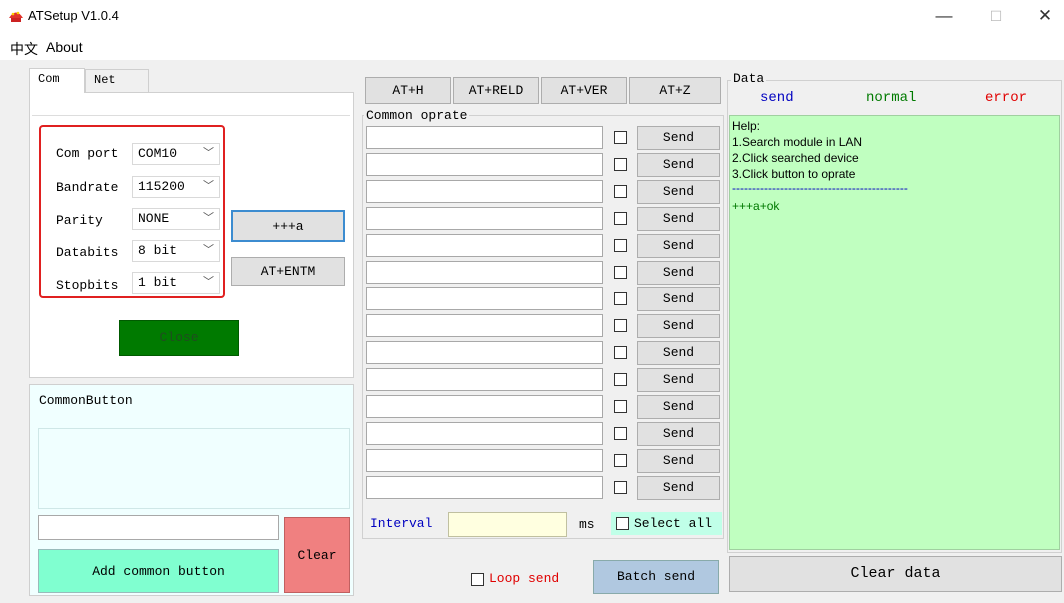 Image resolution: width=1064 pixels, height=603 pixels. I want to click on help-line: 1.Search module in LAN, so click(797, 142).